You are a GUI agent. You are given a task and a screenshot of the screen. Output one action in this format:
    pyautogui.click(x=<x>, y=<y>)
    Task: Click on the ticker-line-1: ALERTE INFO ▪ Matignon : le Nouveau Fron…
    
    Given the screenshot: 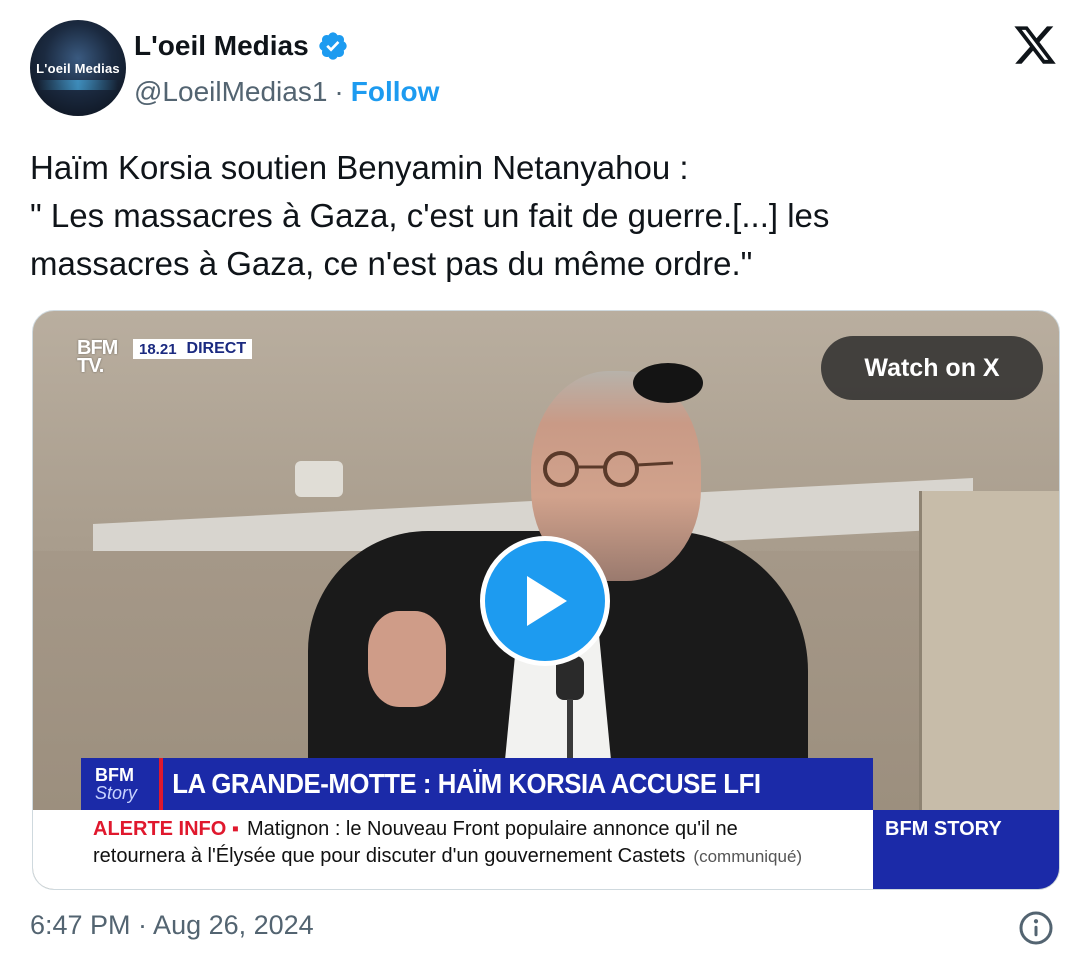 What is the action you would take?
    pyautogui.click(x=483, y=829)
    